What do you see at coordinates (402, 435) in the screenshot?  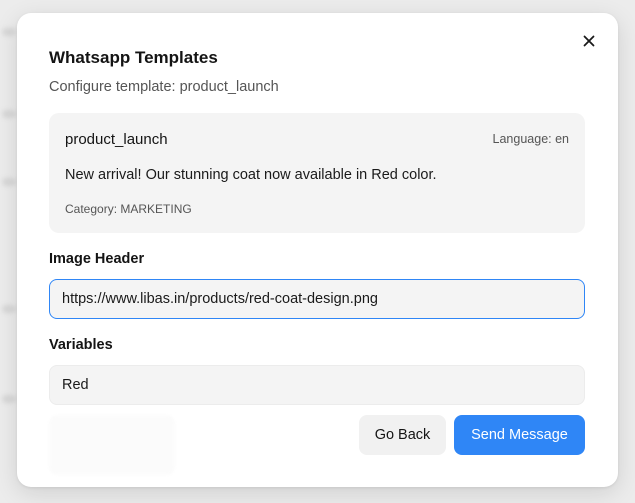 I see `go-back-button: Go Back` at bounding box center [402, 435].